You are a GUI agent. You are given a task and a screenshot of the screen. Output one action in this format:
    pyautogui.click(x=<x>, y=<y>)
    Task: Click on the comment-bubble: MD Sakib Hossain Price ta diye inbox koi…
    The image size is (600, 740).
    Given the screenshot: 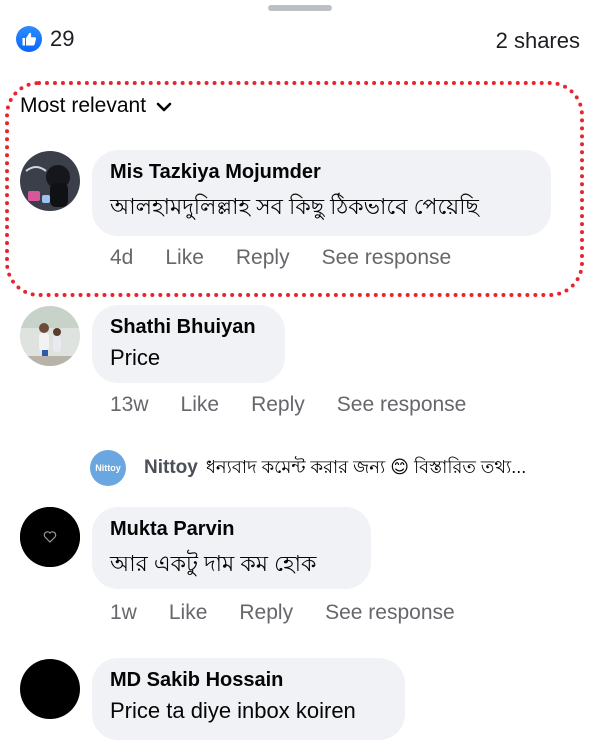 What is the action you would take?
    pyautogui.click(x=248, y=699)
    